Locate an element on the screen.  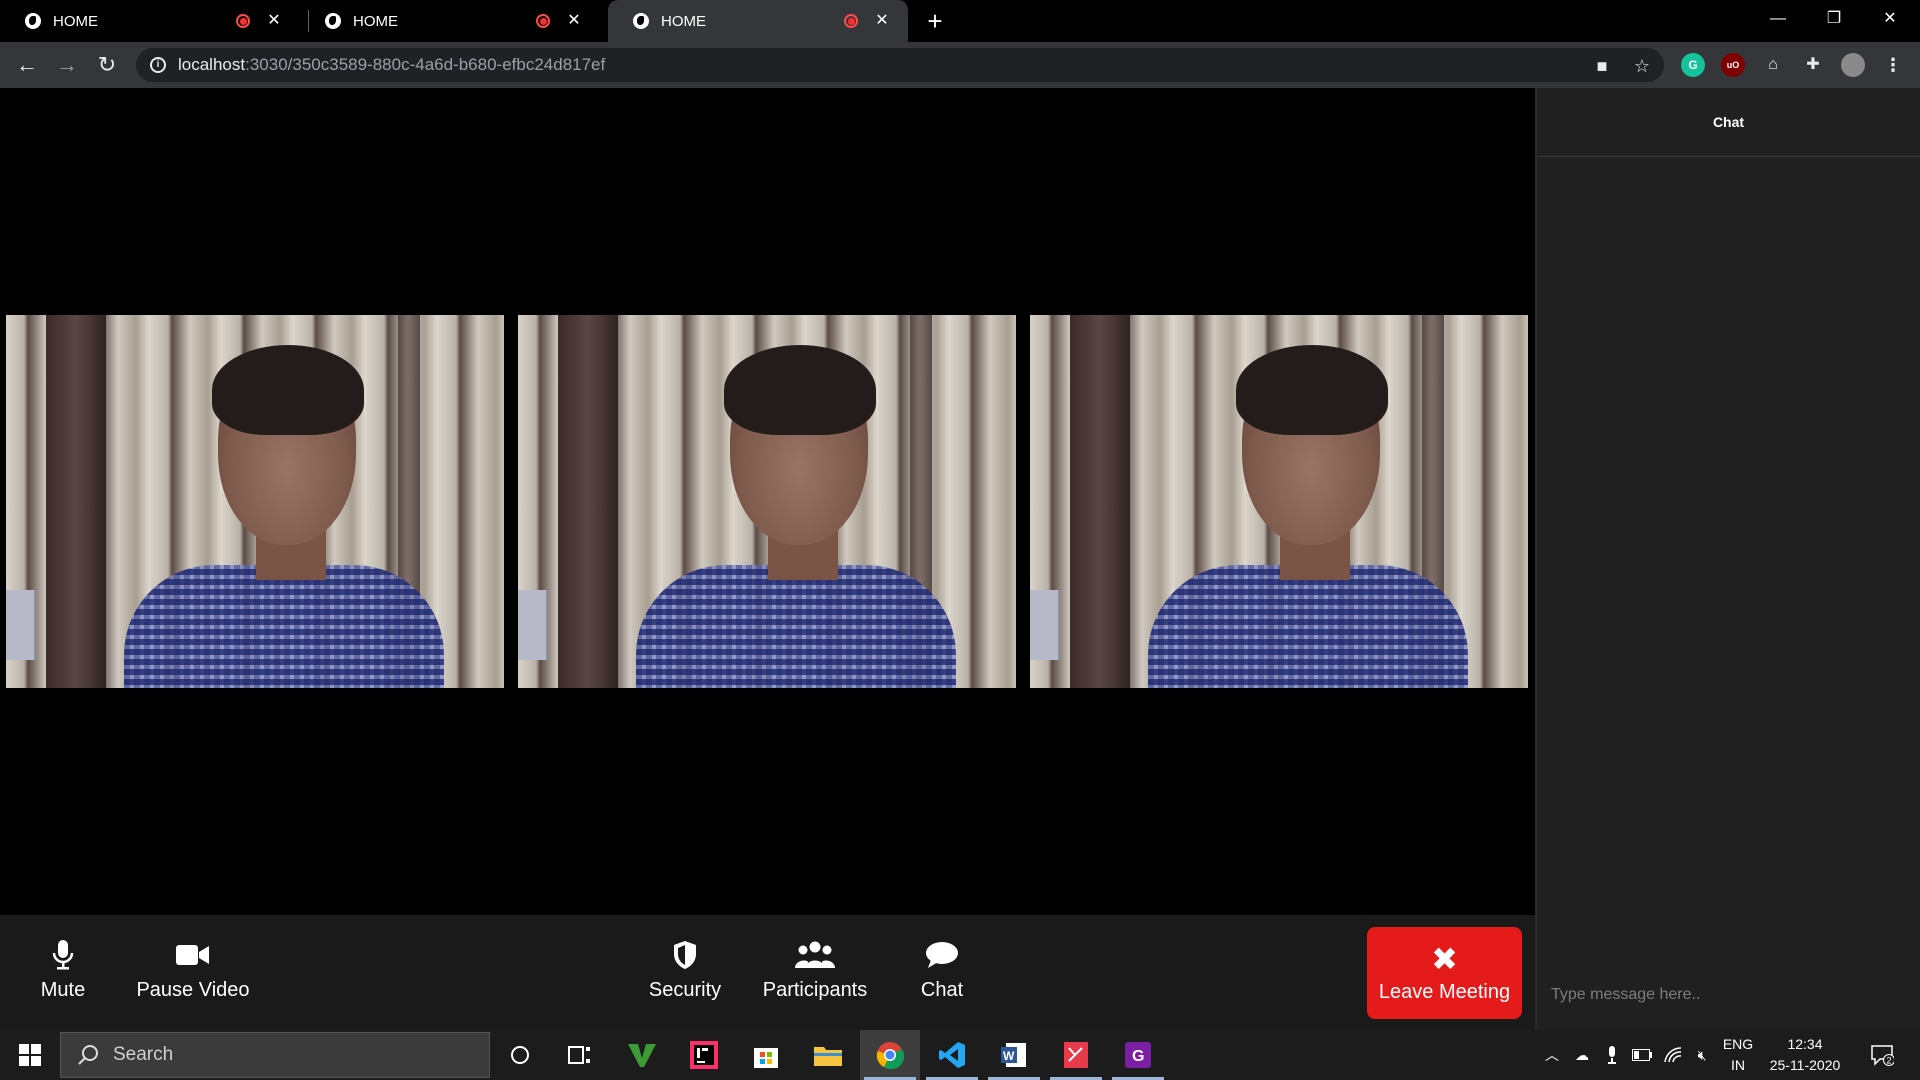
back-button: ← is located at coordinates (27, 65).